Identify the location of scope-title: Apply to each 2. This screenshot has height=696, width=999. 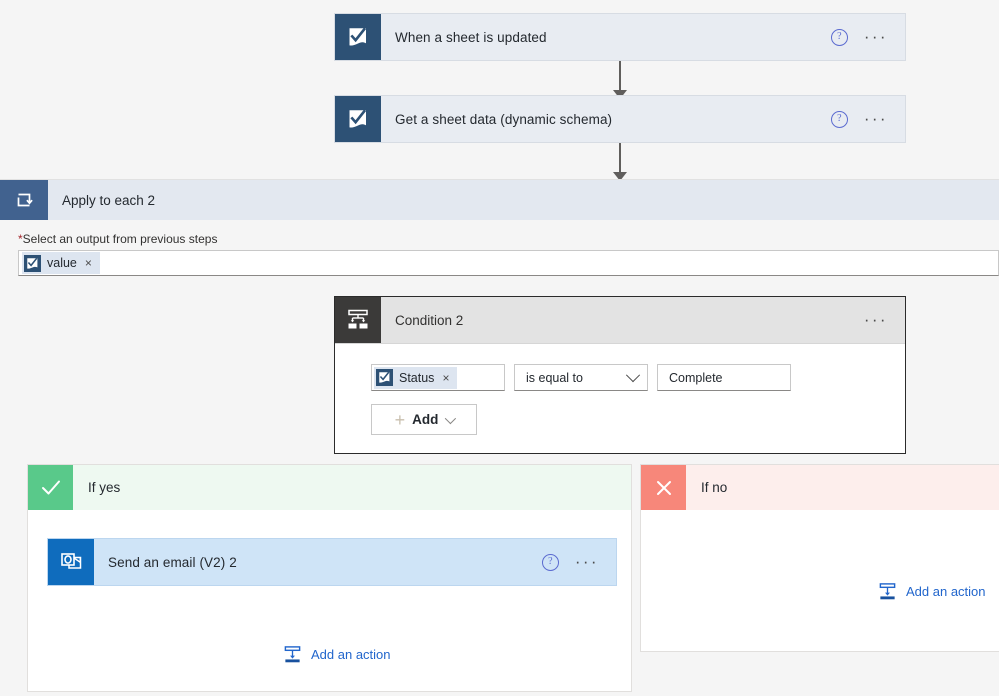
(109, 200).